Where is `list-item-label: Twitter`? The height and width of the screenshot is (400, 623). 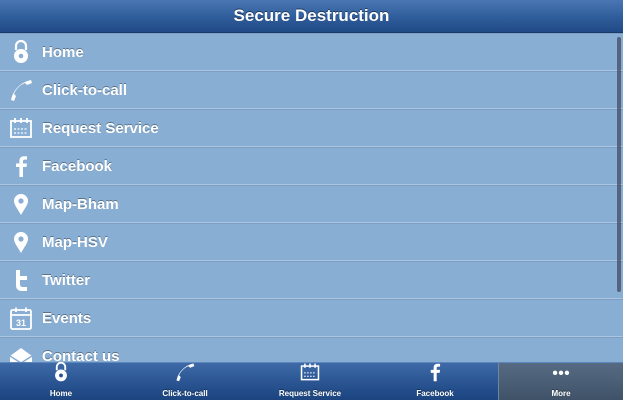
list-item-label: Twitter is located at coordinates (66, 280).